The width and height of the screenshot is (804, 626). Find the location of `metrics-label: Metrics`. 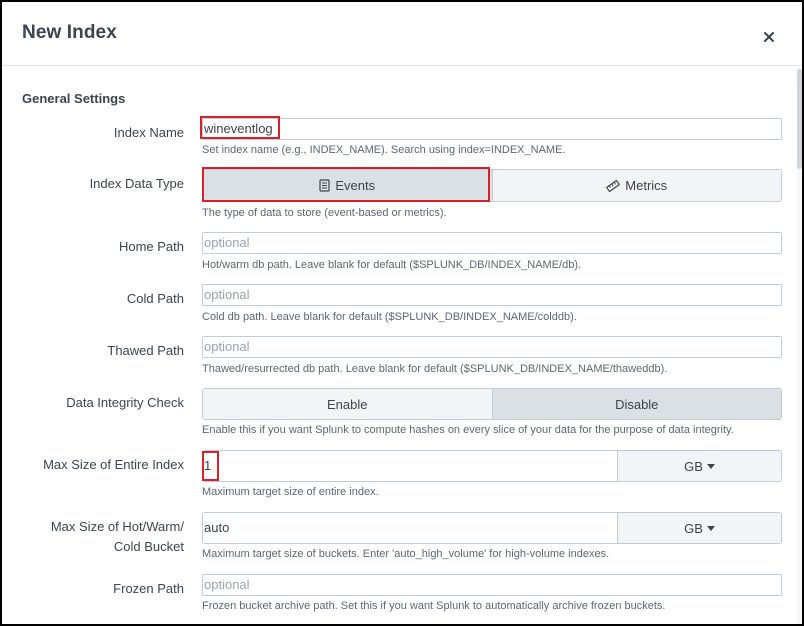

metrics-label: Metrics is located at coordinates (646, 185).